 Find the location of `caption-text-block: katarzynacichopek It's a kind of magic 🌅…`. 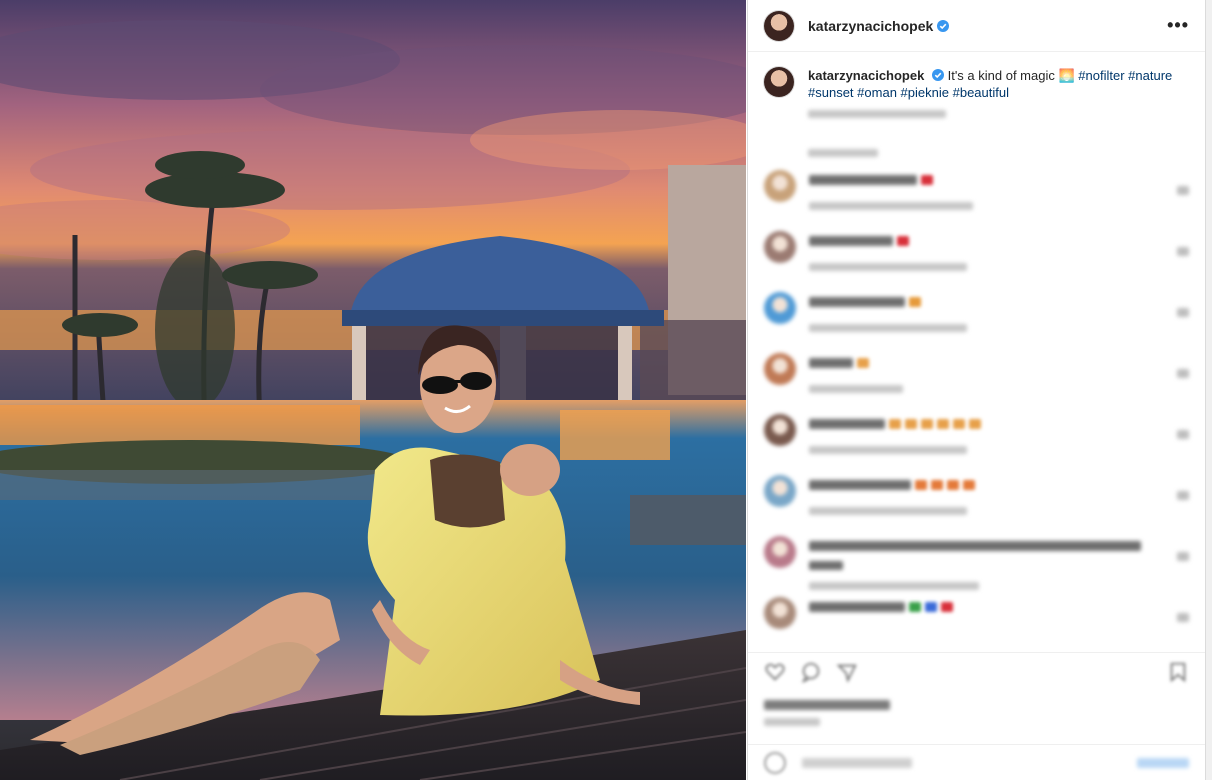

caption-text-block: katarzynacichopek It's a kind of magic 🌅… is located at coordinates (998, 95).